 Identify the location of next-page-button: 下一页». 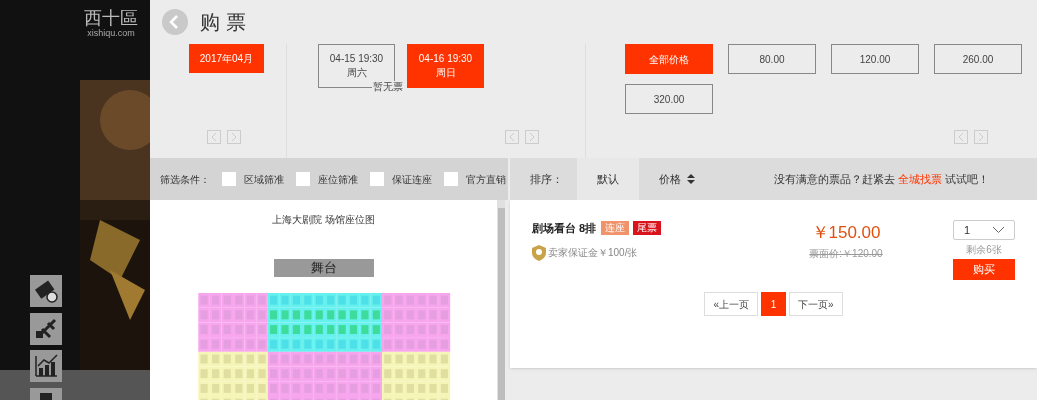
(816, 304).